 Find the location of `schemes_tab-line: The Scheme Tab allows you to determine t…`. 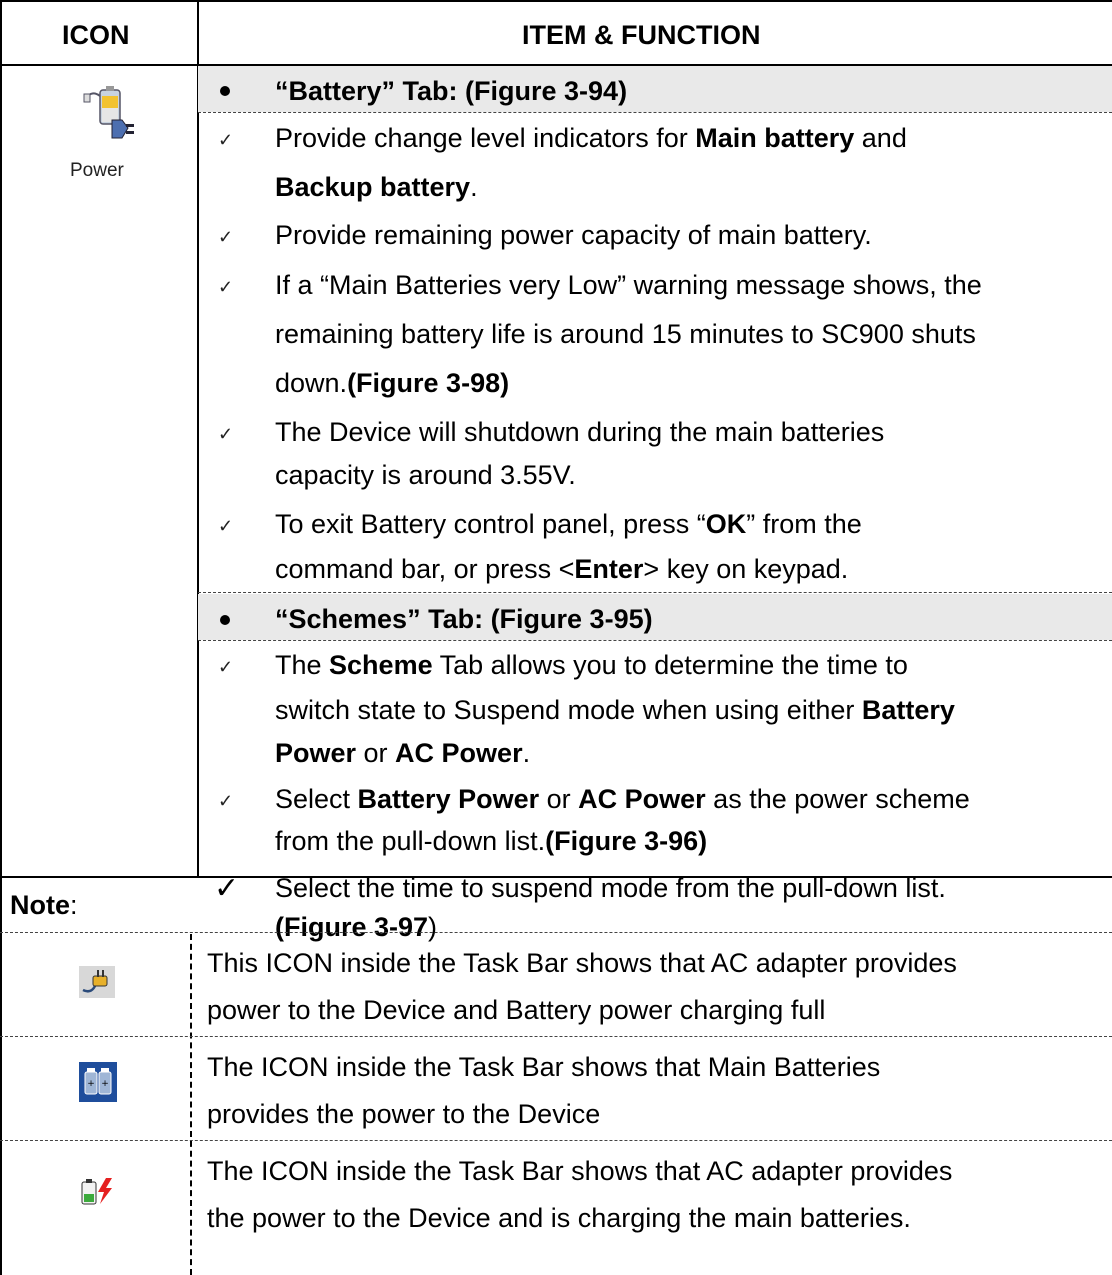

schemes_tab-line: The Scheme Tab allows you to determine t… is located at coordinates (591, 665).